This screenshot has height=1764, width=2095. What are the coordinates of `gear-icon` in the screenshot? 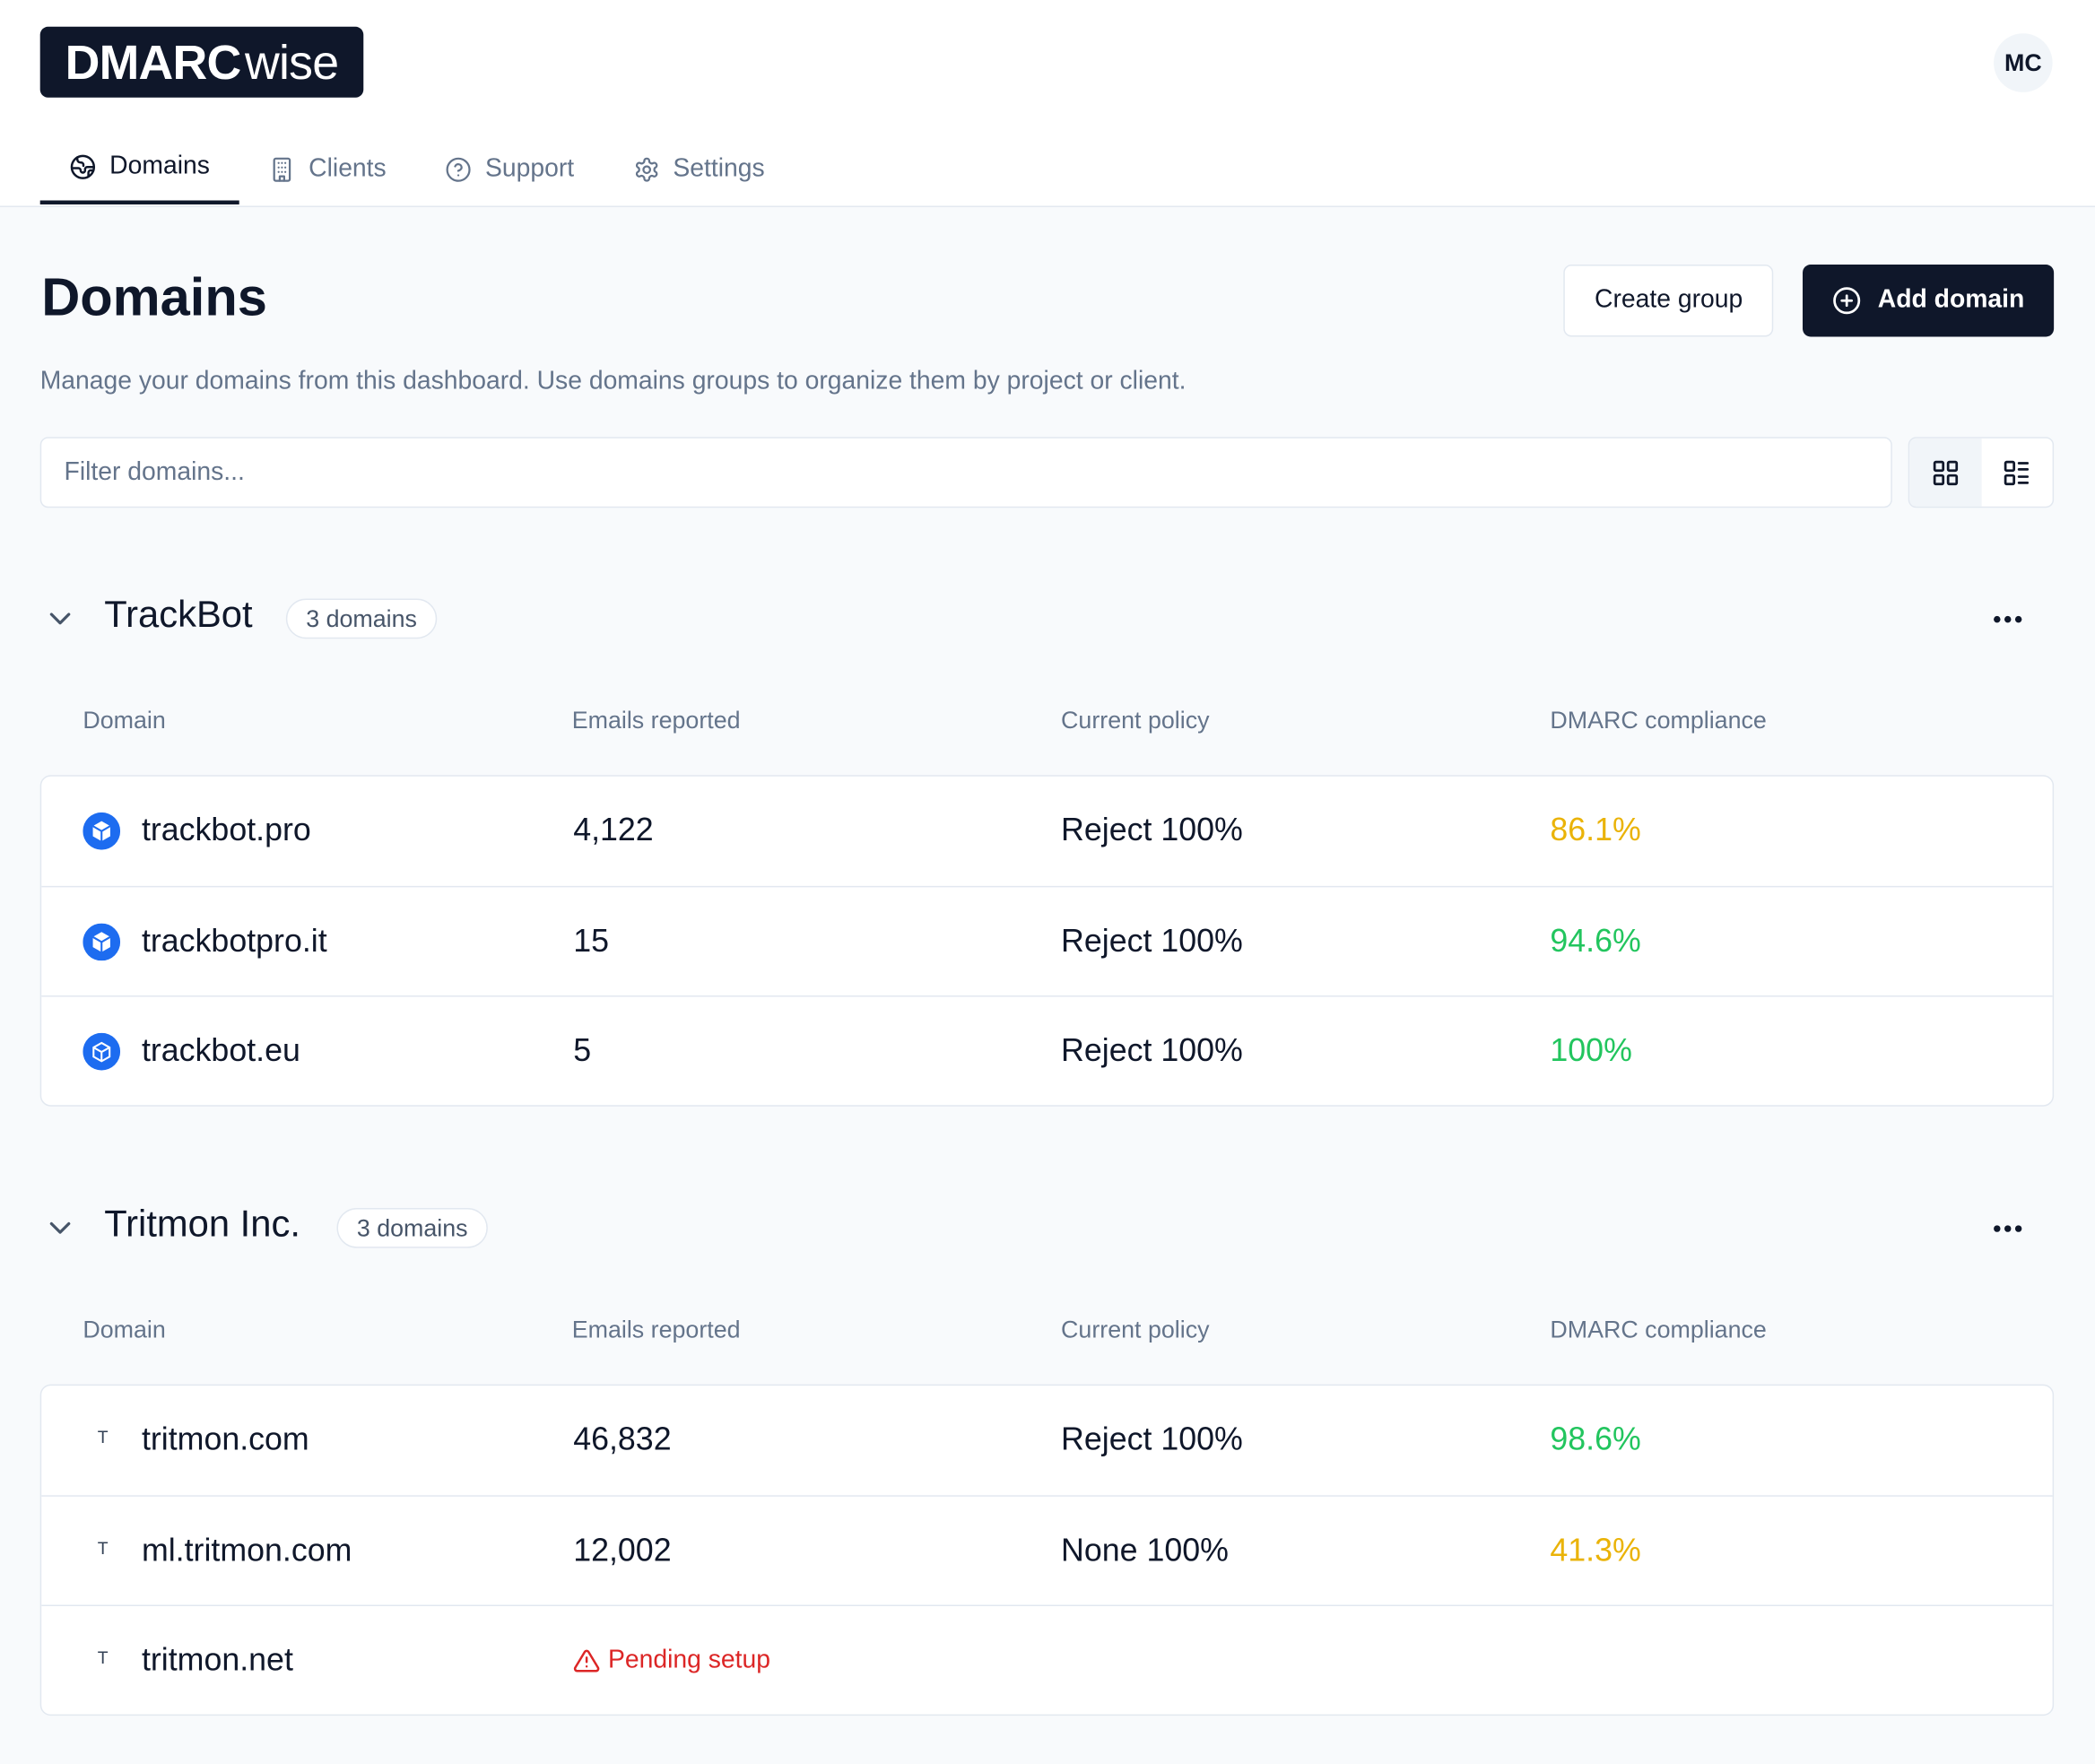 It's located at (646, 168).